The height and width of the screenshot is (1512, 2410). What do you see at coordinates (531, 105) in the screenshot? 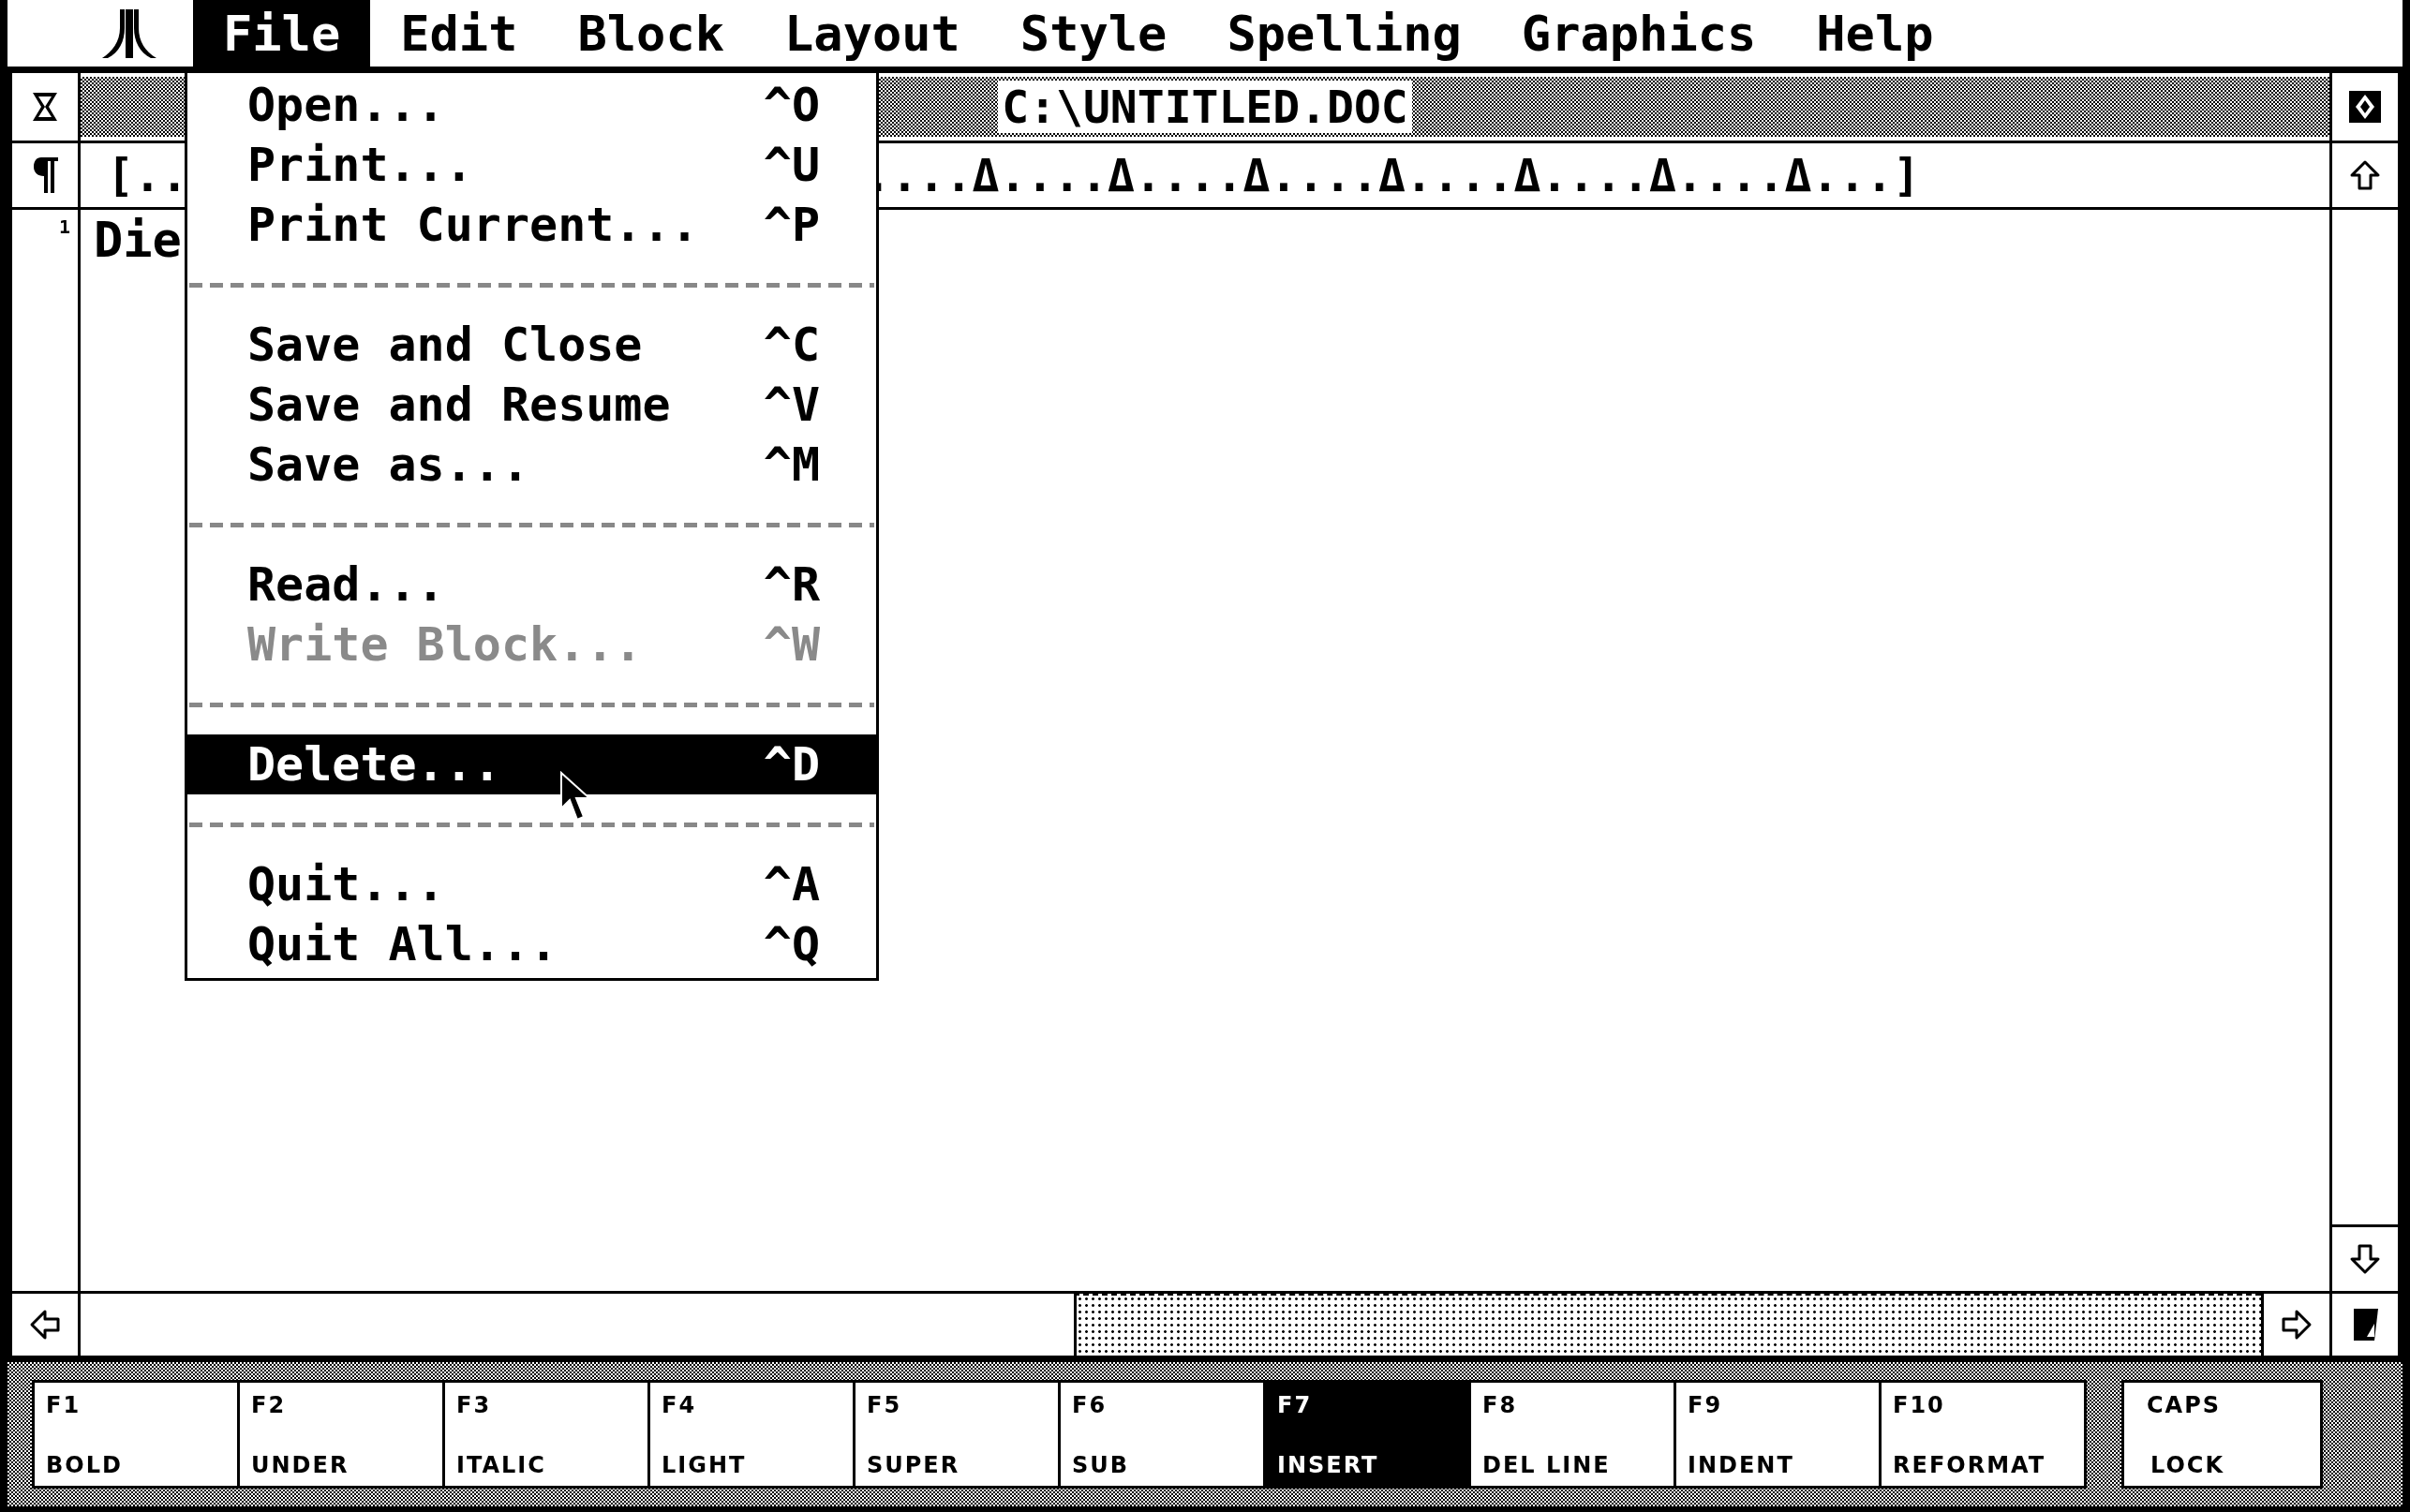
I see `menu-item: Open... ^O` at bounding box center [531, 105].